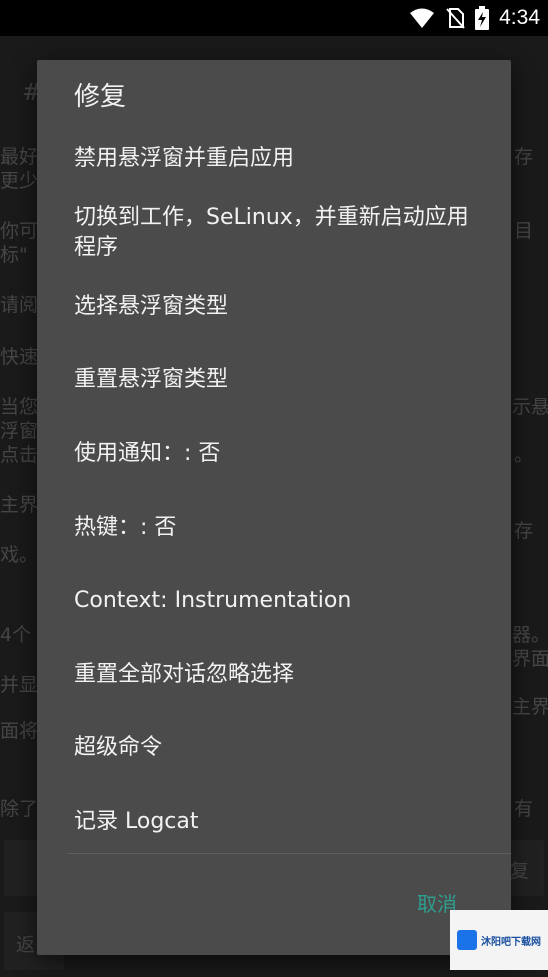 The width and height of the screenshot is (548, 977). What do you see at coordinates (284, 822) in the screenshot?
I see `menu-item-record-logcat: 记录 Logcat` at bounding box center [284, 822].